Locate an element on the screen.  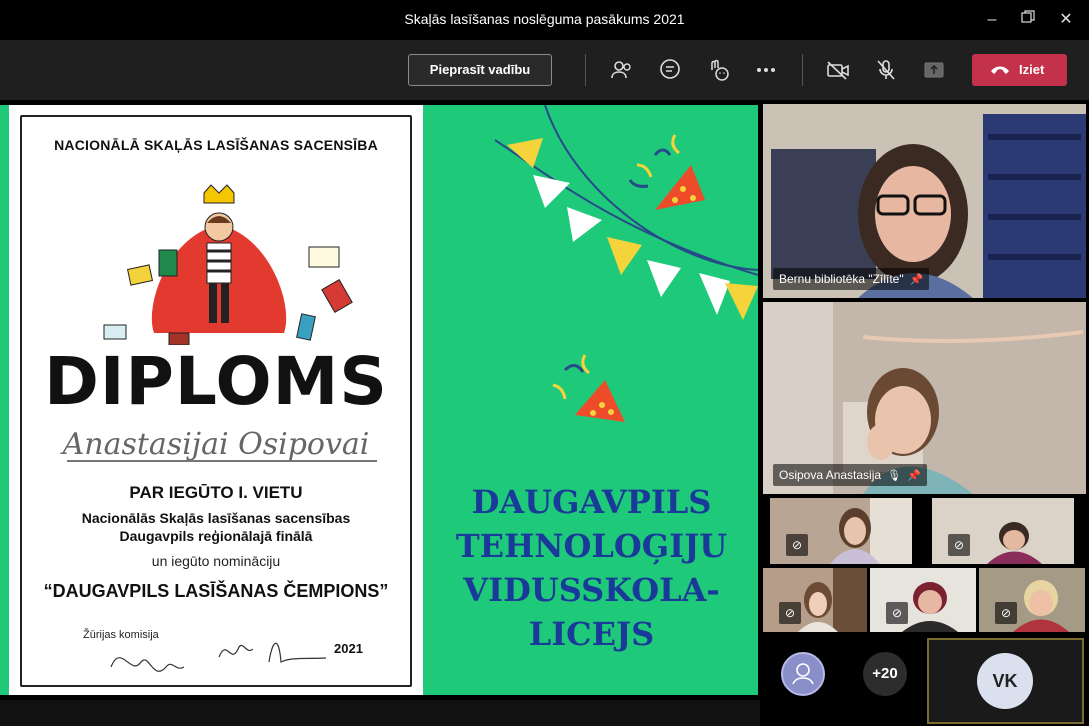
video-tile-pinned-student: Osipova Anastasija 🎙 📌 is located at coordinates (924, 398).